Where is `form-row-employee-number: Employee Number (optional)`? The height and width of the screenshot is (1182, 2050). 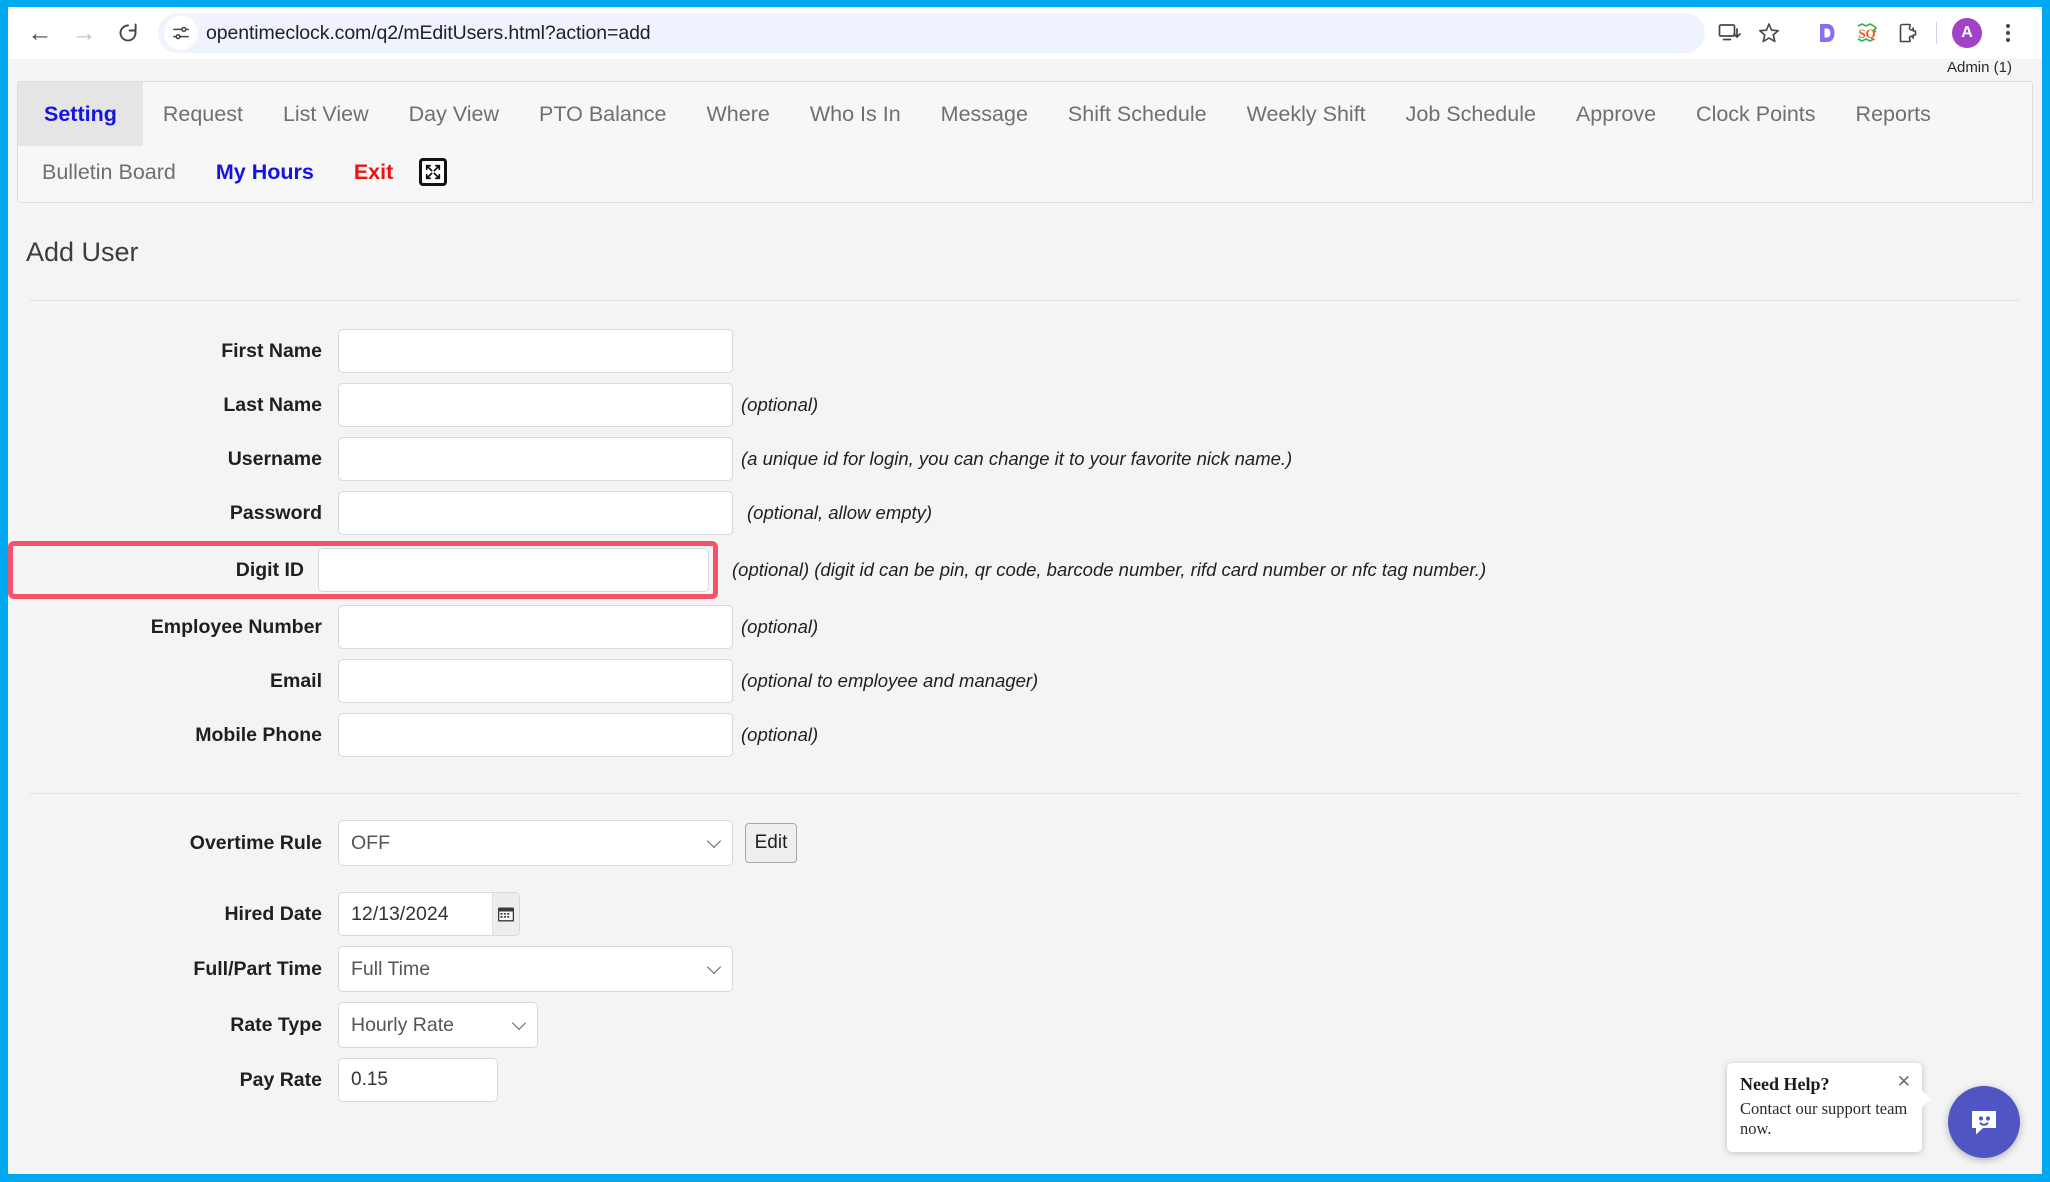 form-row-employee-number: Employee Number (optional) is located at coordinates (1025, 627).